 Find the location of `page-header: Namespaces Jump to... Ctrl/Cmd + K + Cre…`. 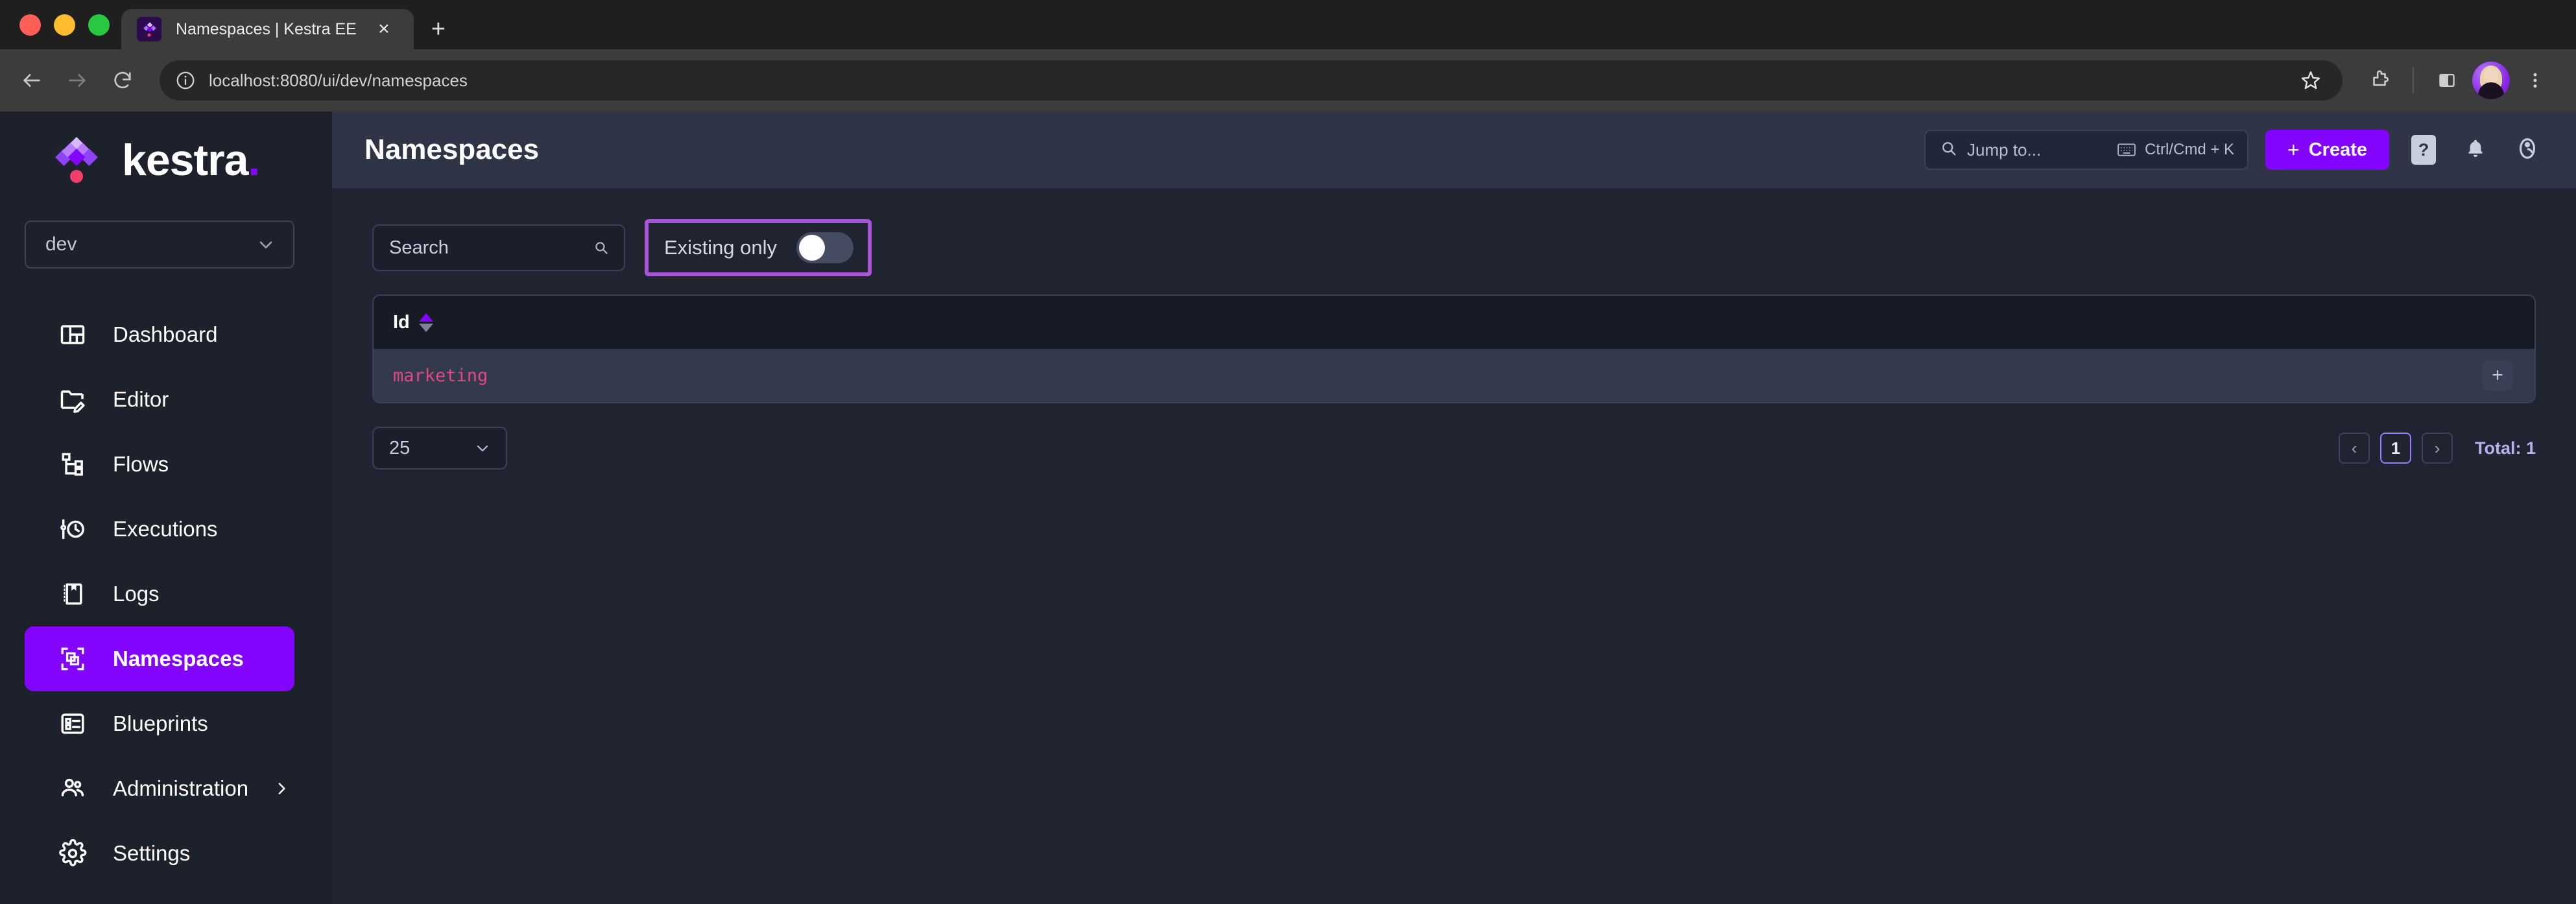

page-header: Namespaces Jump to... Ctrl/Cmd + K + Cre… is located at coordinates (1454, 150).